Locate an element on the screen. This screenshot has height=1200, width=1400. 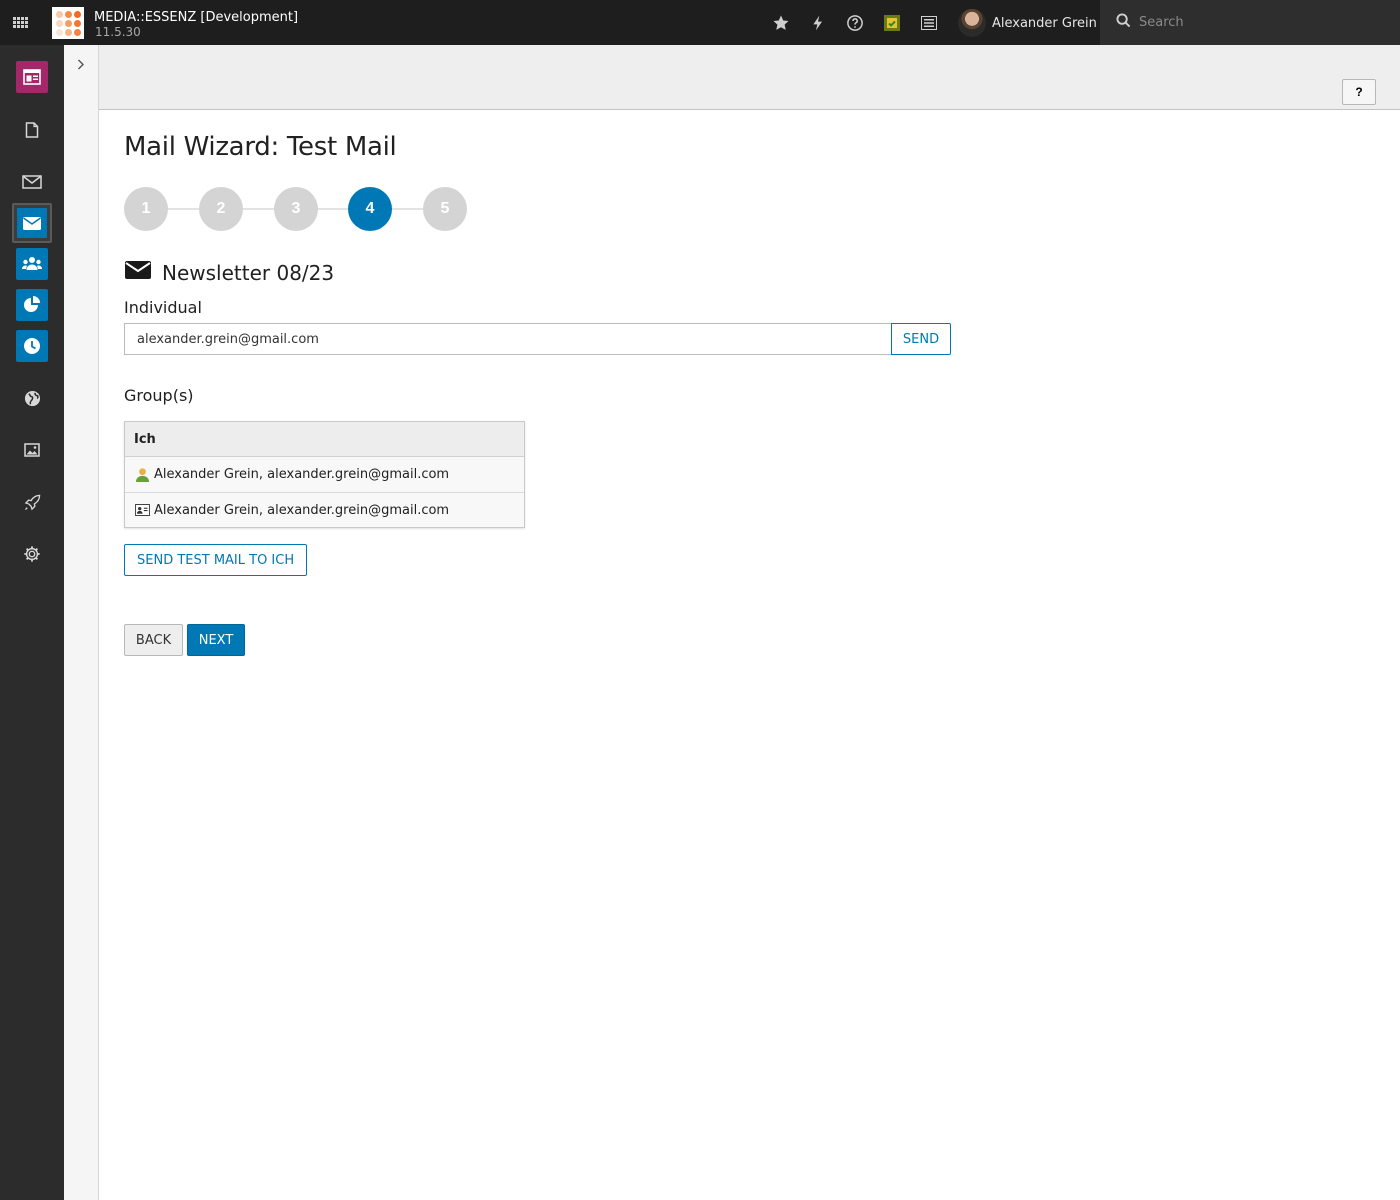
wizard-step-3: 3 is located at coordinates (296, 209).